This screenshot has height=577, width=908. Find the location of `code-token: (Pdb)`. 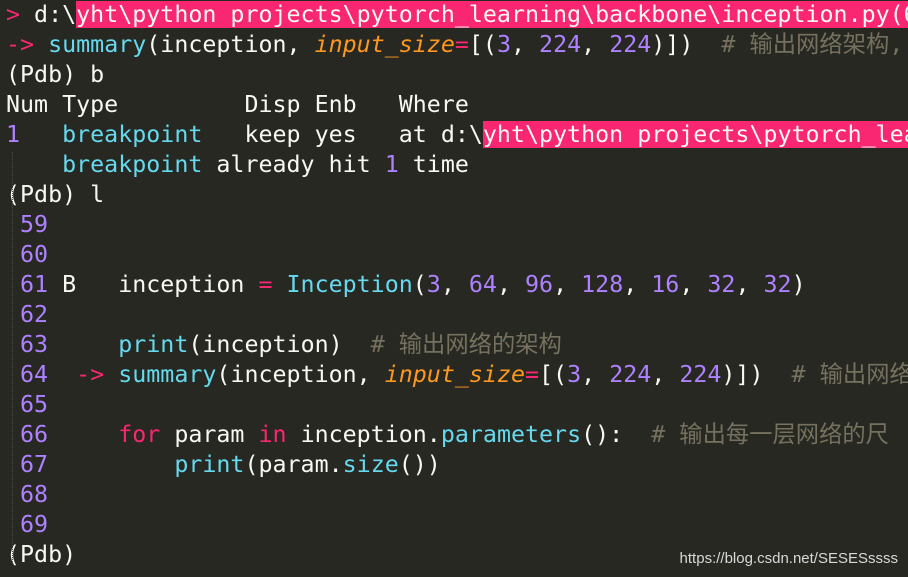

code-token: (Pdb) is located at coordinates (41, 554).